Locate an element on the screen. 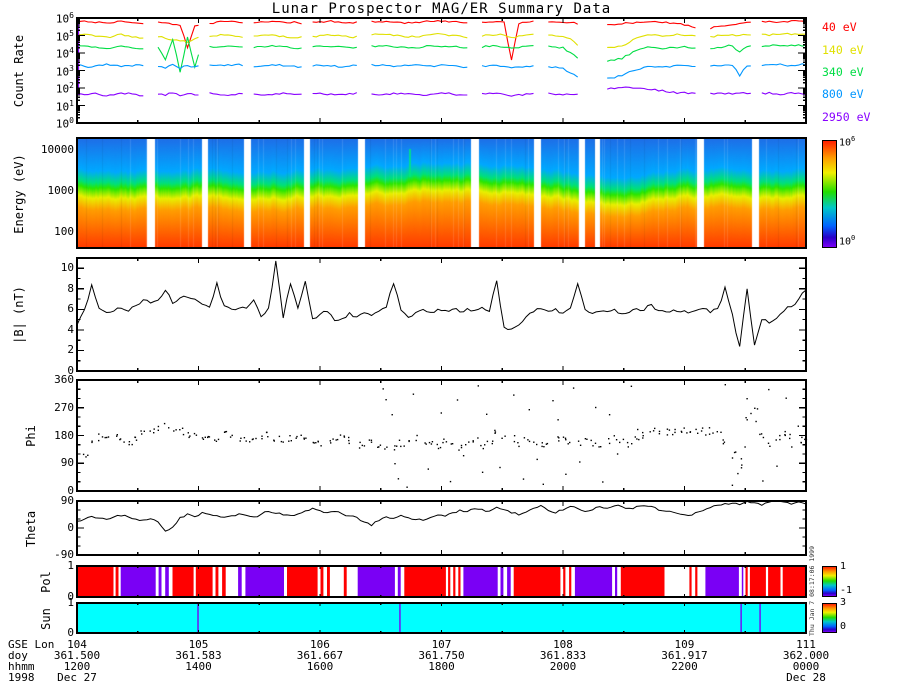  sun-fill is located at coordinates (441, 618).